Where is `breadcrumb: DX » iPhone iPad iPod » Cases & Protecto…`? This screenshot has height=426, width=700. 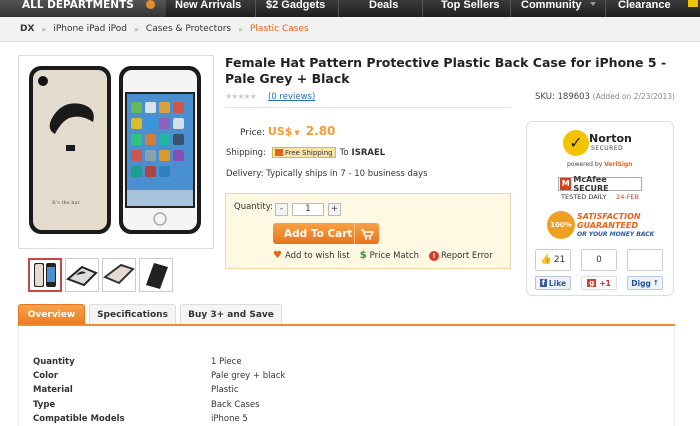 breadcrumb: DX » iPhone iPad iPod » Cases & Protecto… is located at coordinates (350, 29).